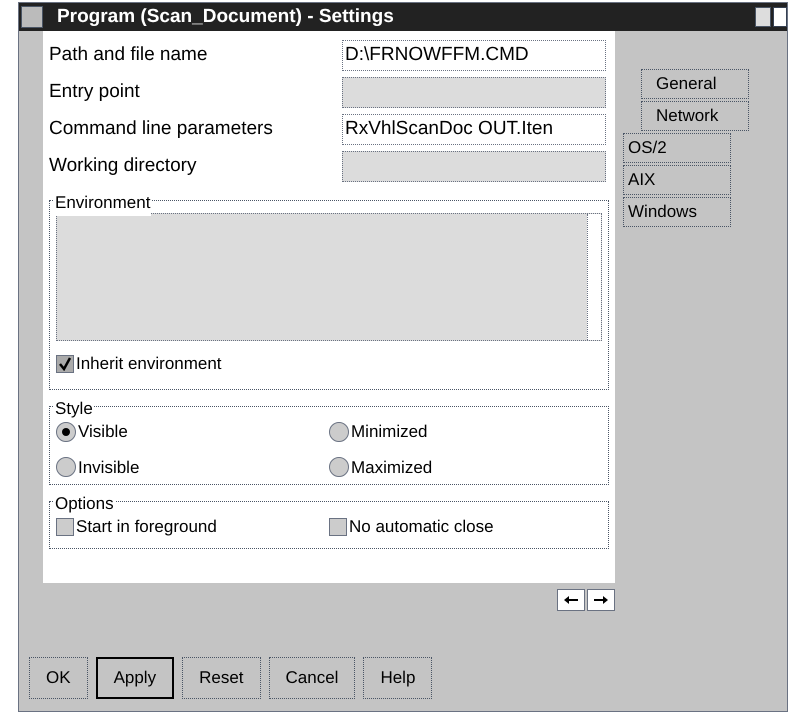 The width and height of the screenshot is (788, 714). What do you see at coordinates (103, 432) in the screenshot?
I see `radio-label: Visible` at bounding box center [103, 432].